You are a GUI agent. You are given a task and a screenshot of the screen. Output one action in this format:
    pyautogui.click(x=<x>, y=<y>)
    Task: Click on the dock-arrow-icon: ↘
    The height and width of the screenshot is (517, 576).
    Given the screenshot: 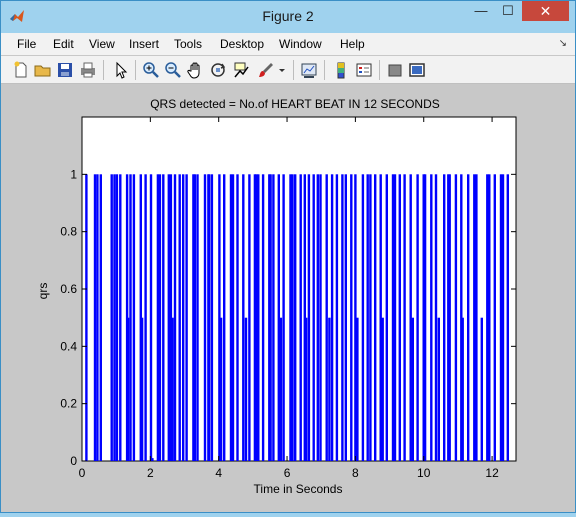 What is the action you would take?
    pyautogui.click(x=563, y=43)
    